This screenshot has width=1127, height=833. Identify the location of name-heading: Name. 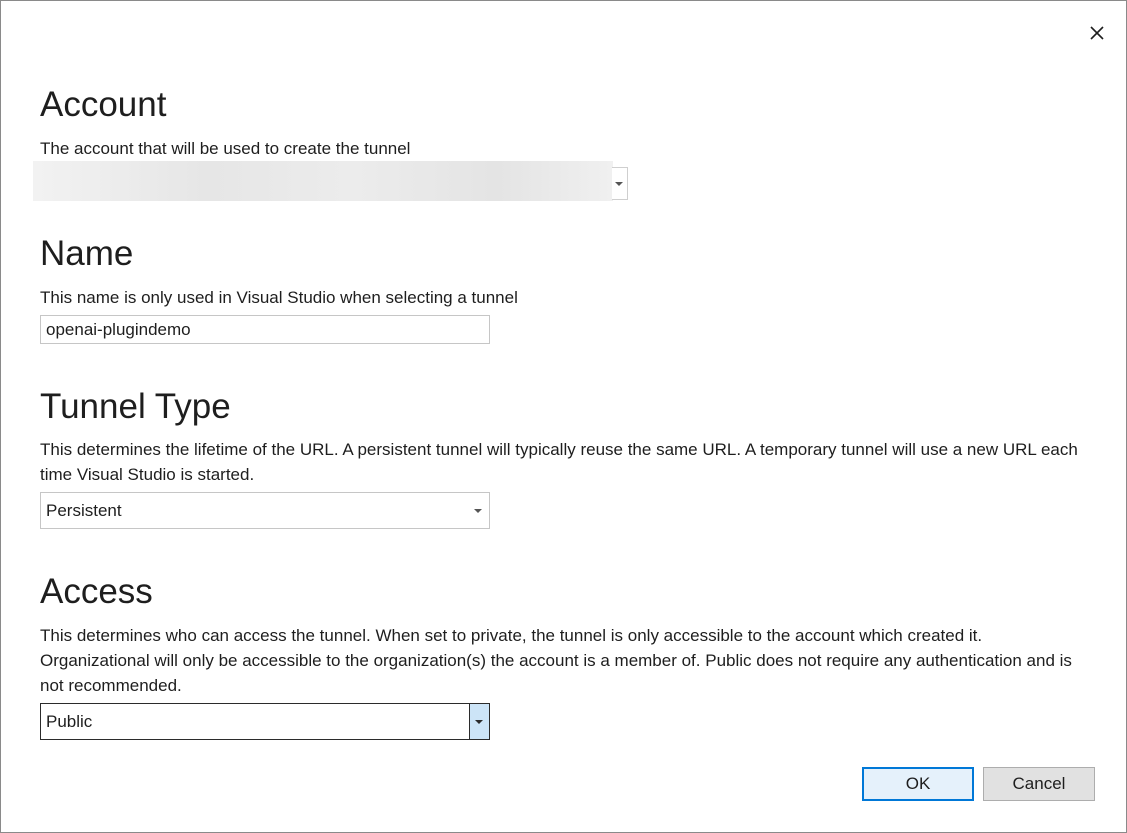
(87, 253).